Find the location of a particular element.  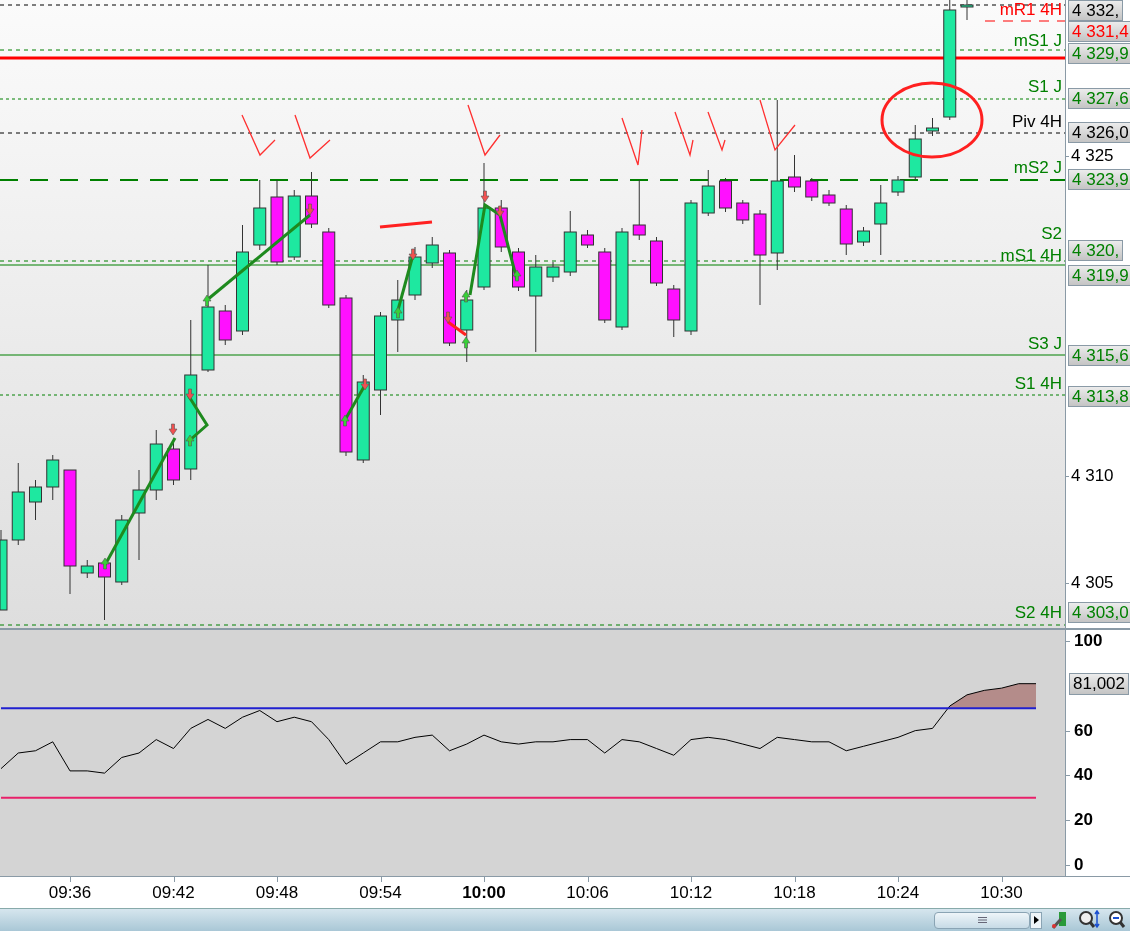

time-axis-label: 10:24 is located at coordinates (898, 893).